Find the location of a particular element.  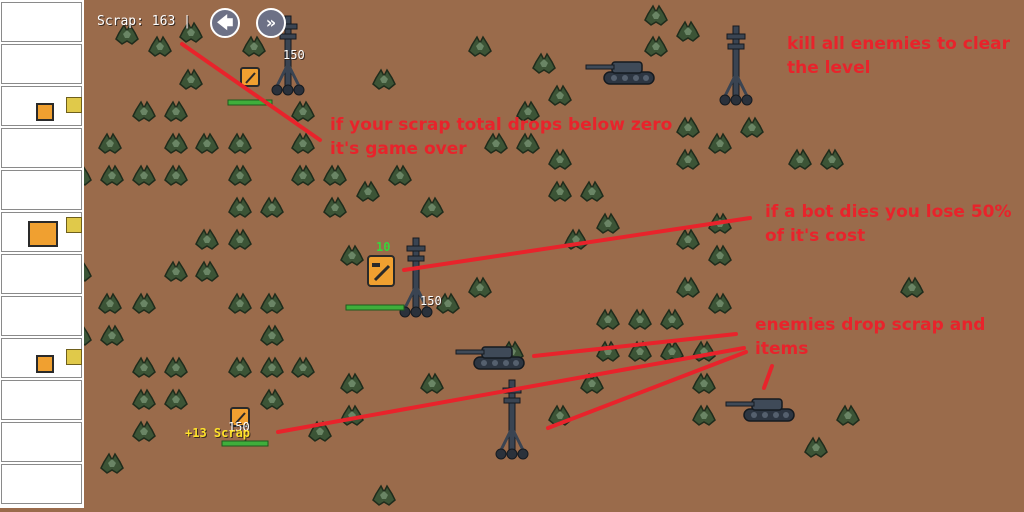

fast-forward-button: » is located at coordinates (271, 23).